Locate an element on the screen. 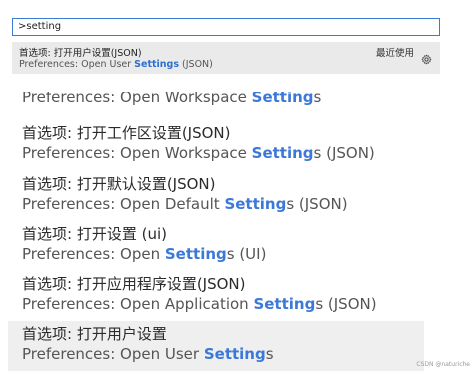  command-palette-input: >setting is located at coordinates (226, 27).